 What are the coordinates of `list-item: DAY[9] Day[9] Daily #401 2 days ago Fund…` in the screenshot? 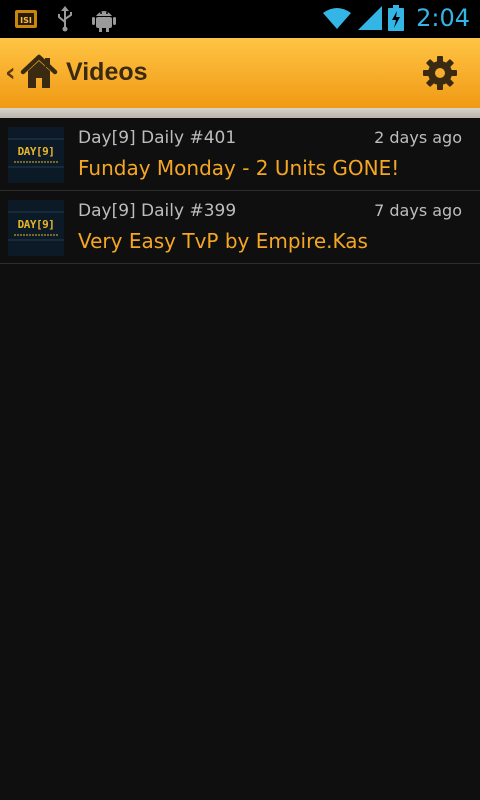 It's located at (240, 154).